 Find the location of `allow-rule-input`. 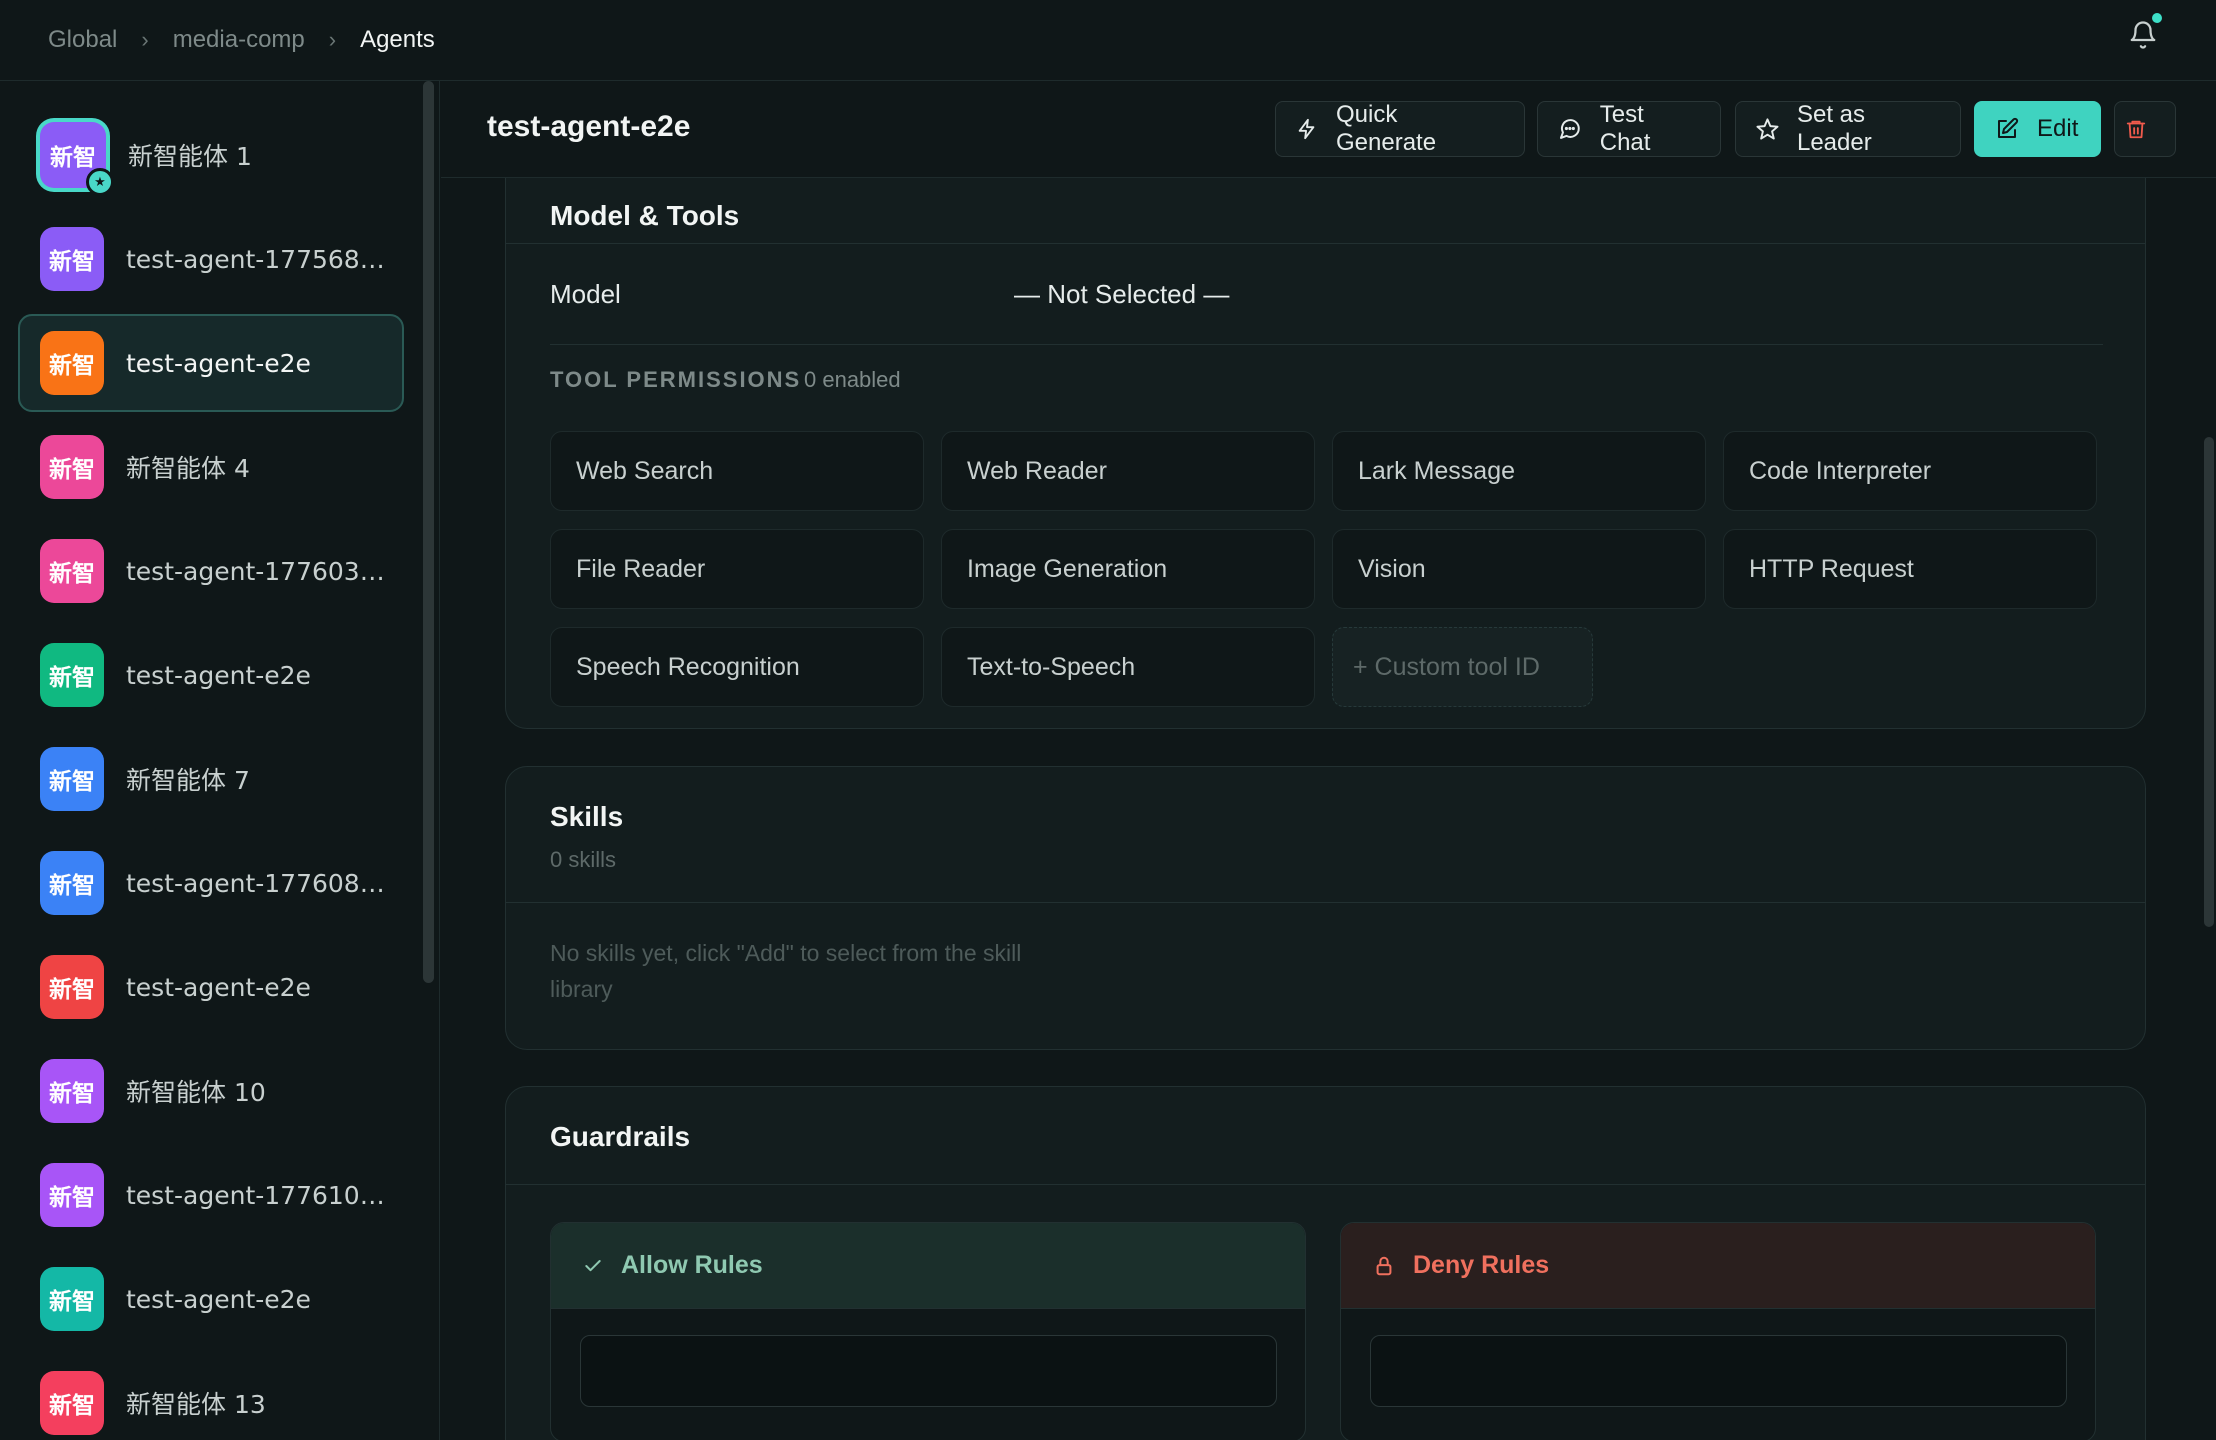

allow-rule-input is located at coordinates (928, 1371).